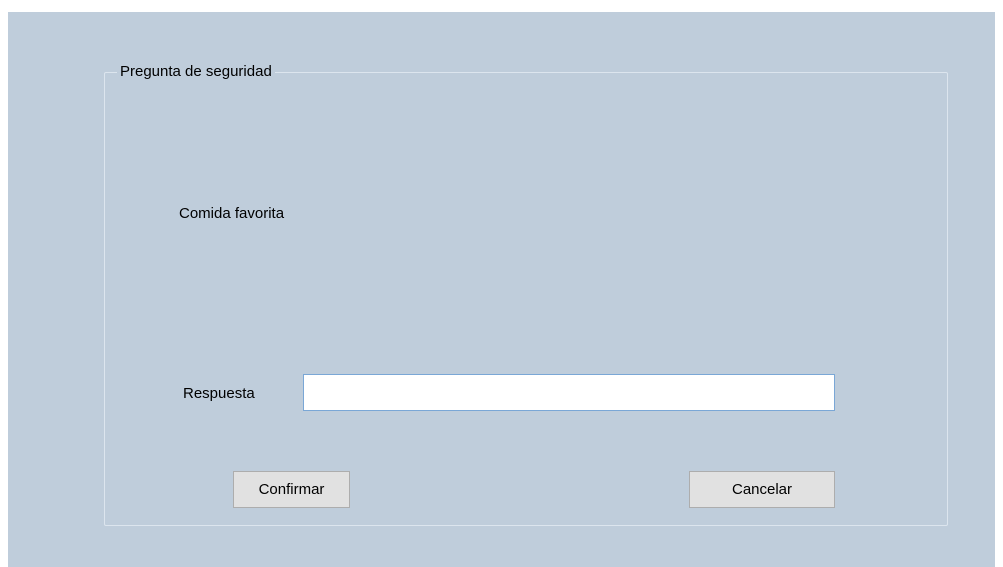 The width and height of the screenshot is (1003, 567). Describe the element at coordinates (232, 213) in the screenshot. I see `question-label: Comida favorita` at that location.